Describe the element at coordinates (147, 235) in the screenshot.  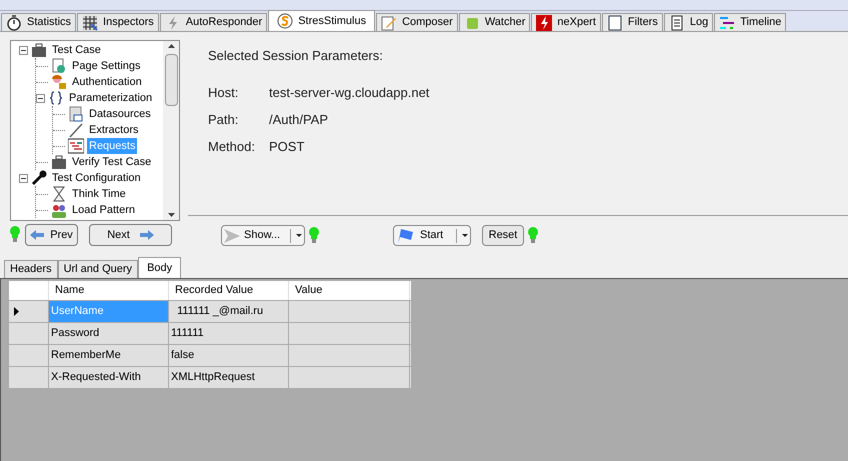
I see `right-arrow-icon` at that location.